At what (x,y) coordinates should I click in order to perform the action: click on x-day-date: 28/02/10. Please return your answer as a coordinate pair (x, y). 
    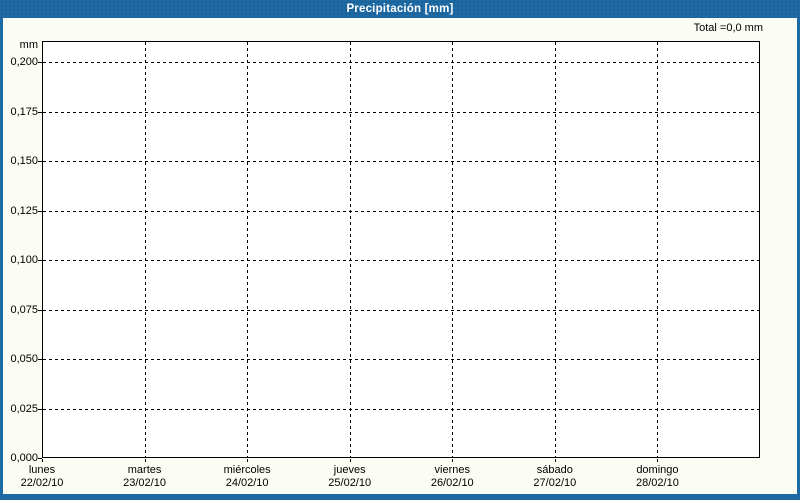
    Looking at the image, I should click on (657, 483).